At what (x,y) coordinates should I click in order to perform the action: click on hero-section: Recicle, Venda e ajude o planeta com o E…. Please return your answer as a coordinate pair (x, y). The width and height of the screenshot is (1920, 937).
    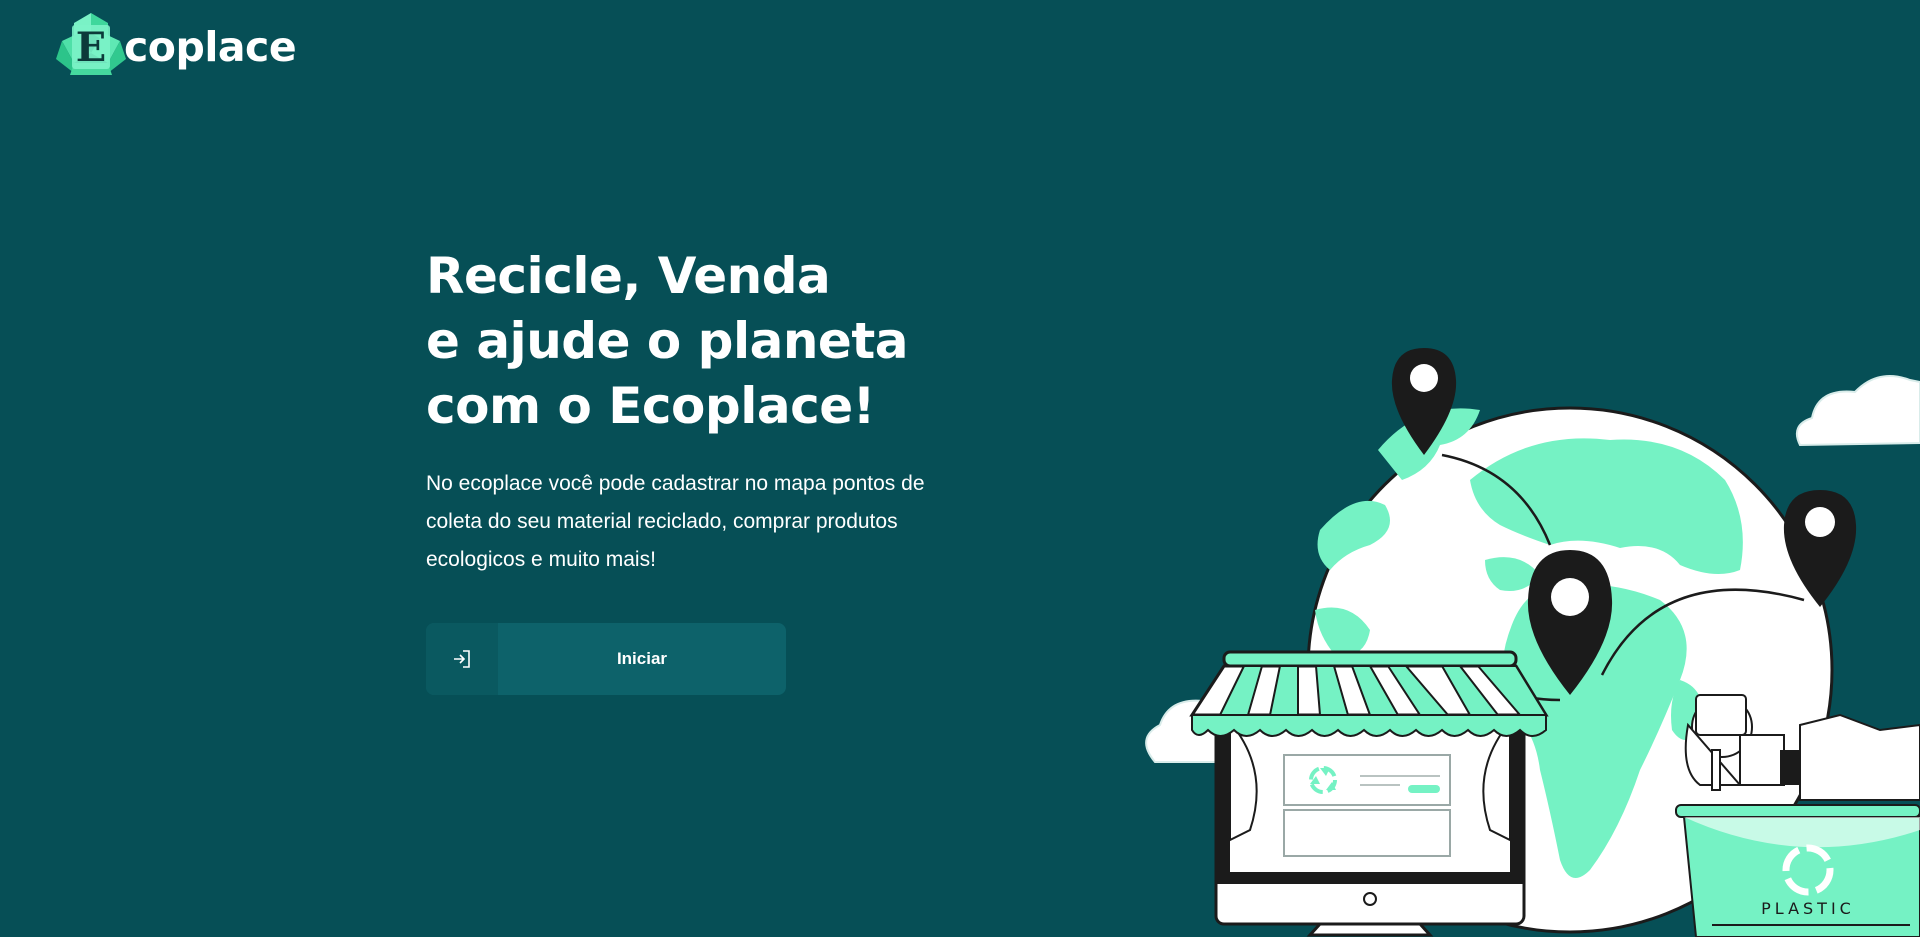
    Looking at the image, I should click on (706, 411).